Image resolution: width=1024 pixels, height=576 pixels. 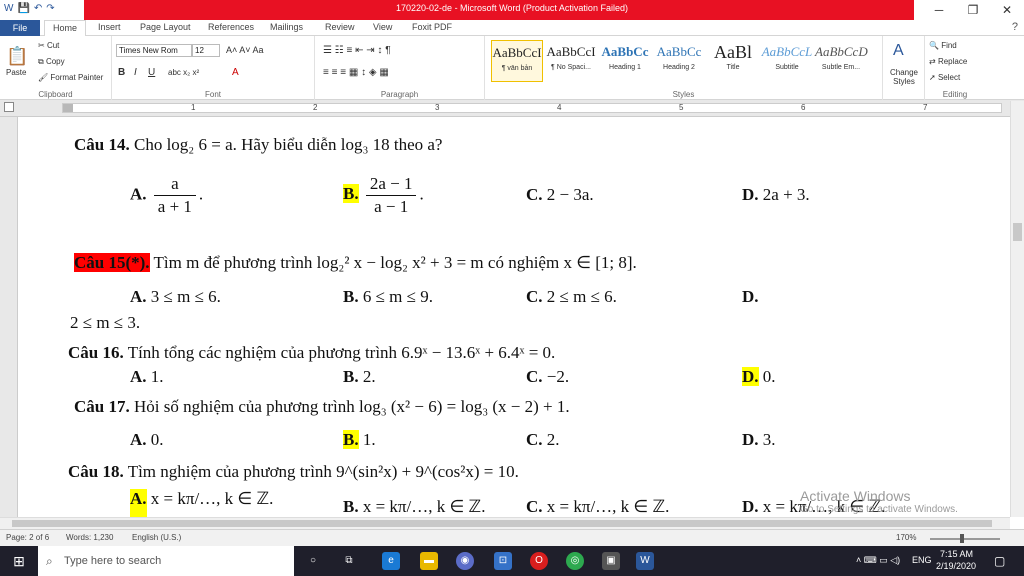 What do you see at coordinates (235, 72) in the screenshot?
I see `font-color-icon: A` at bounding box center [235, 72].